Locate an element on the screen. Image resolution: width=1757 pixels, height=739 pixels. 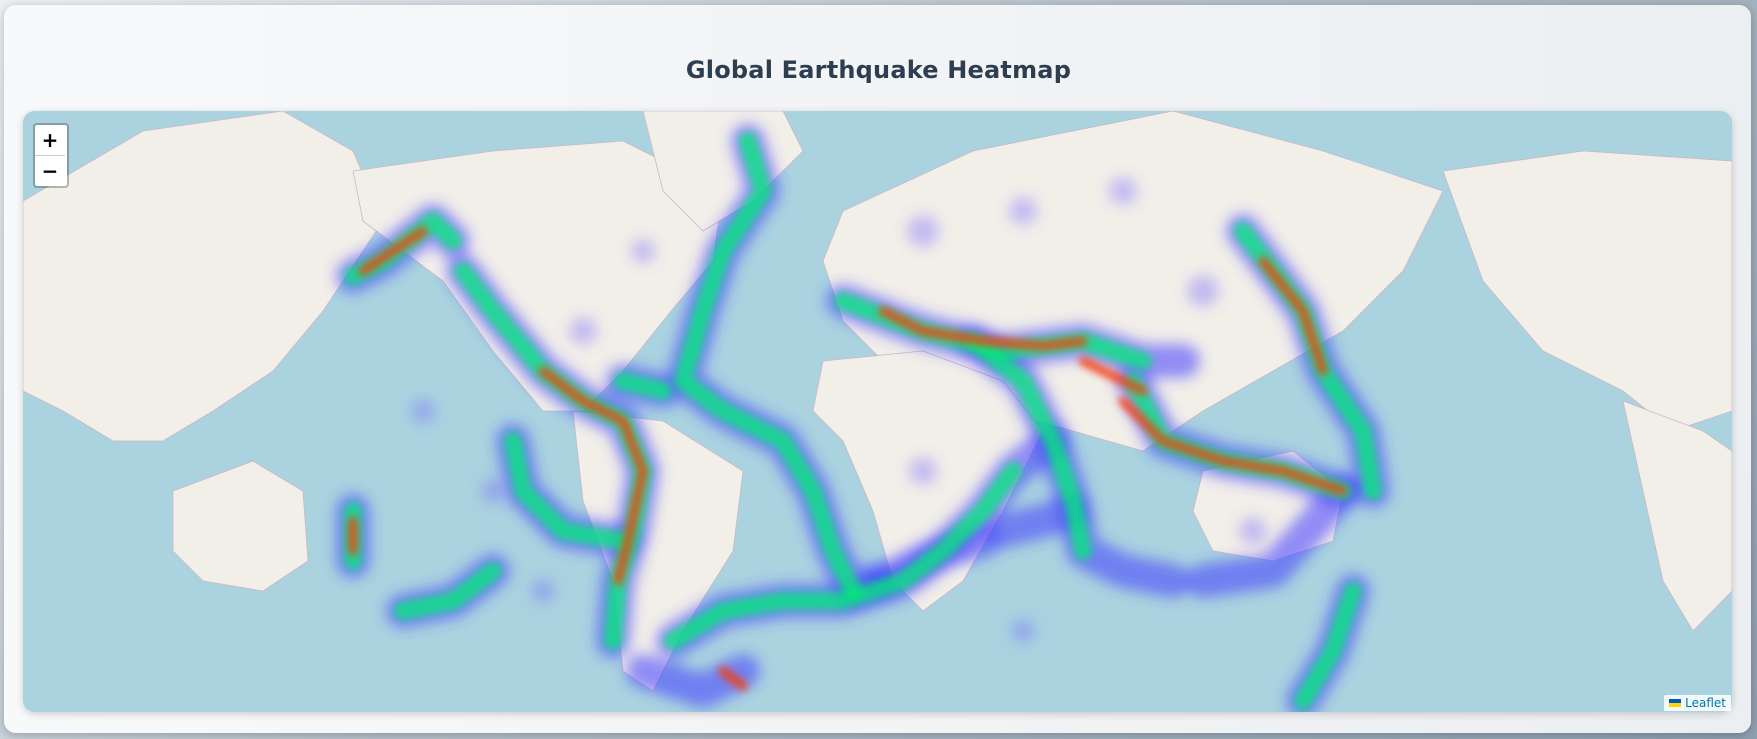
zoom-control: + − is located at coordinates (51, 155).